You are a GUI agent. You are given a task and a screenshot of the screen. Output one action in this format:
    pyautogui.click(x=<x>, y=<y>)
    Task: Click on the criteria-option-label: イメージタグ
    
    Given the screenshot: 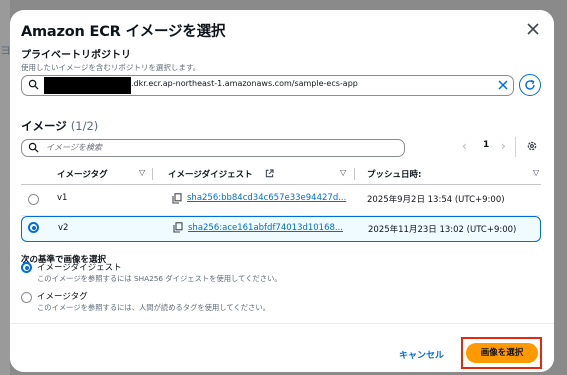 What is the action you would take?
    pyautogui.click(x=62, y=296)
    